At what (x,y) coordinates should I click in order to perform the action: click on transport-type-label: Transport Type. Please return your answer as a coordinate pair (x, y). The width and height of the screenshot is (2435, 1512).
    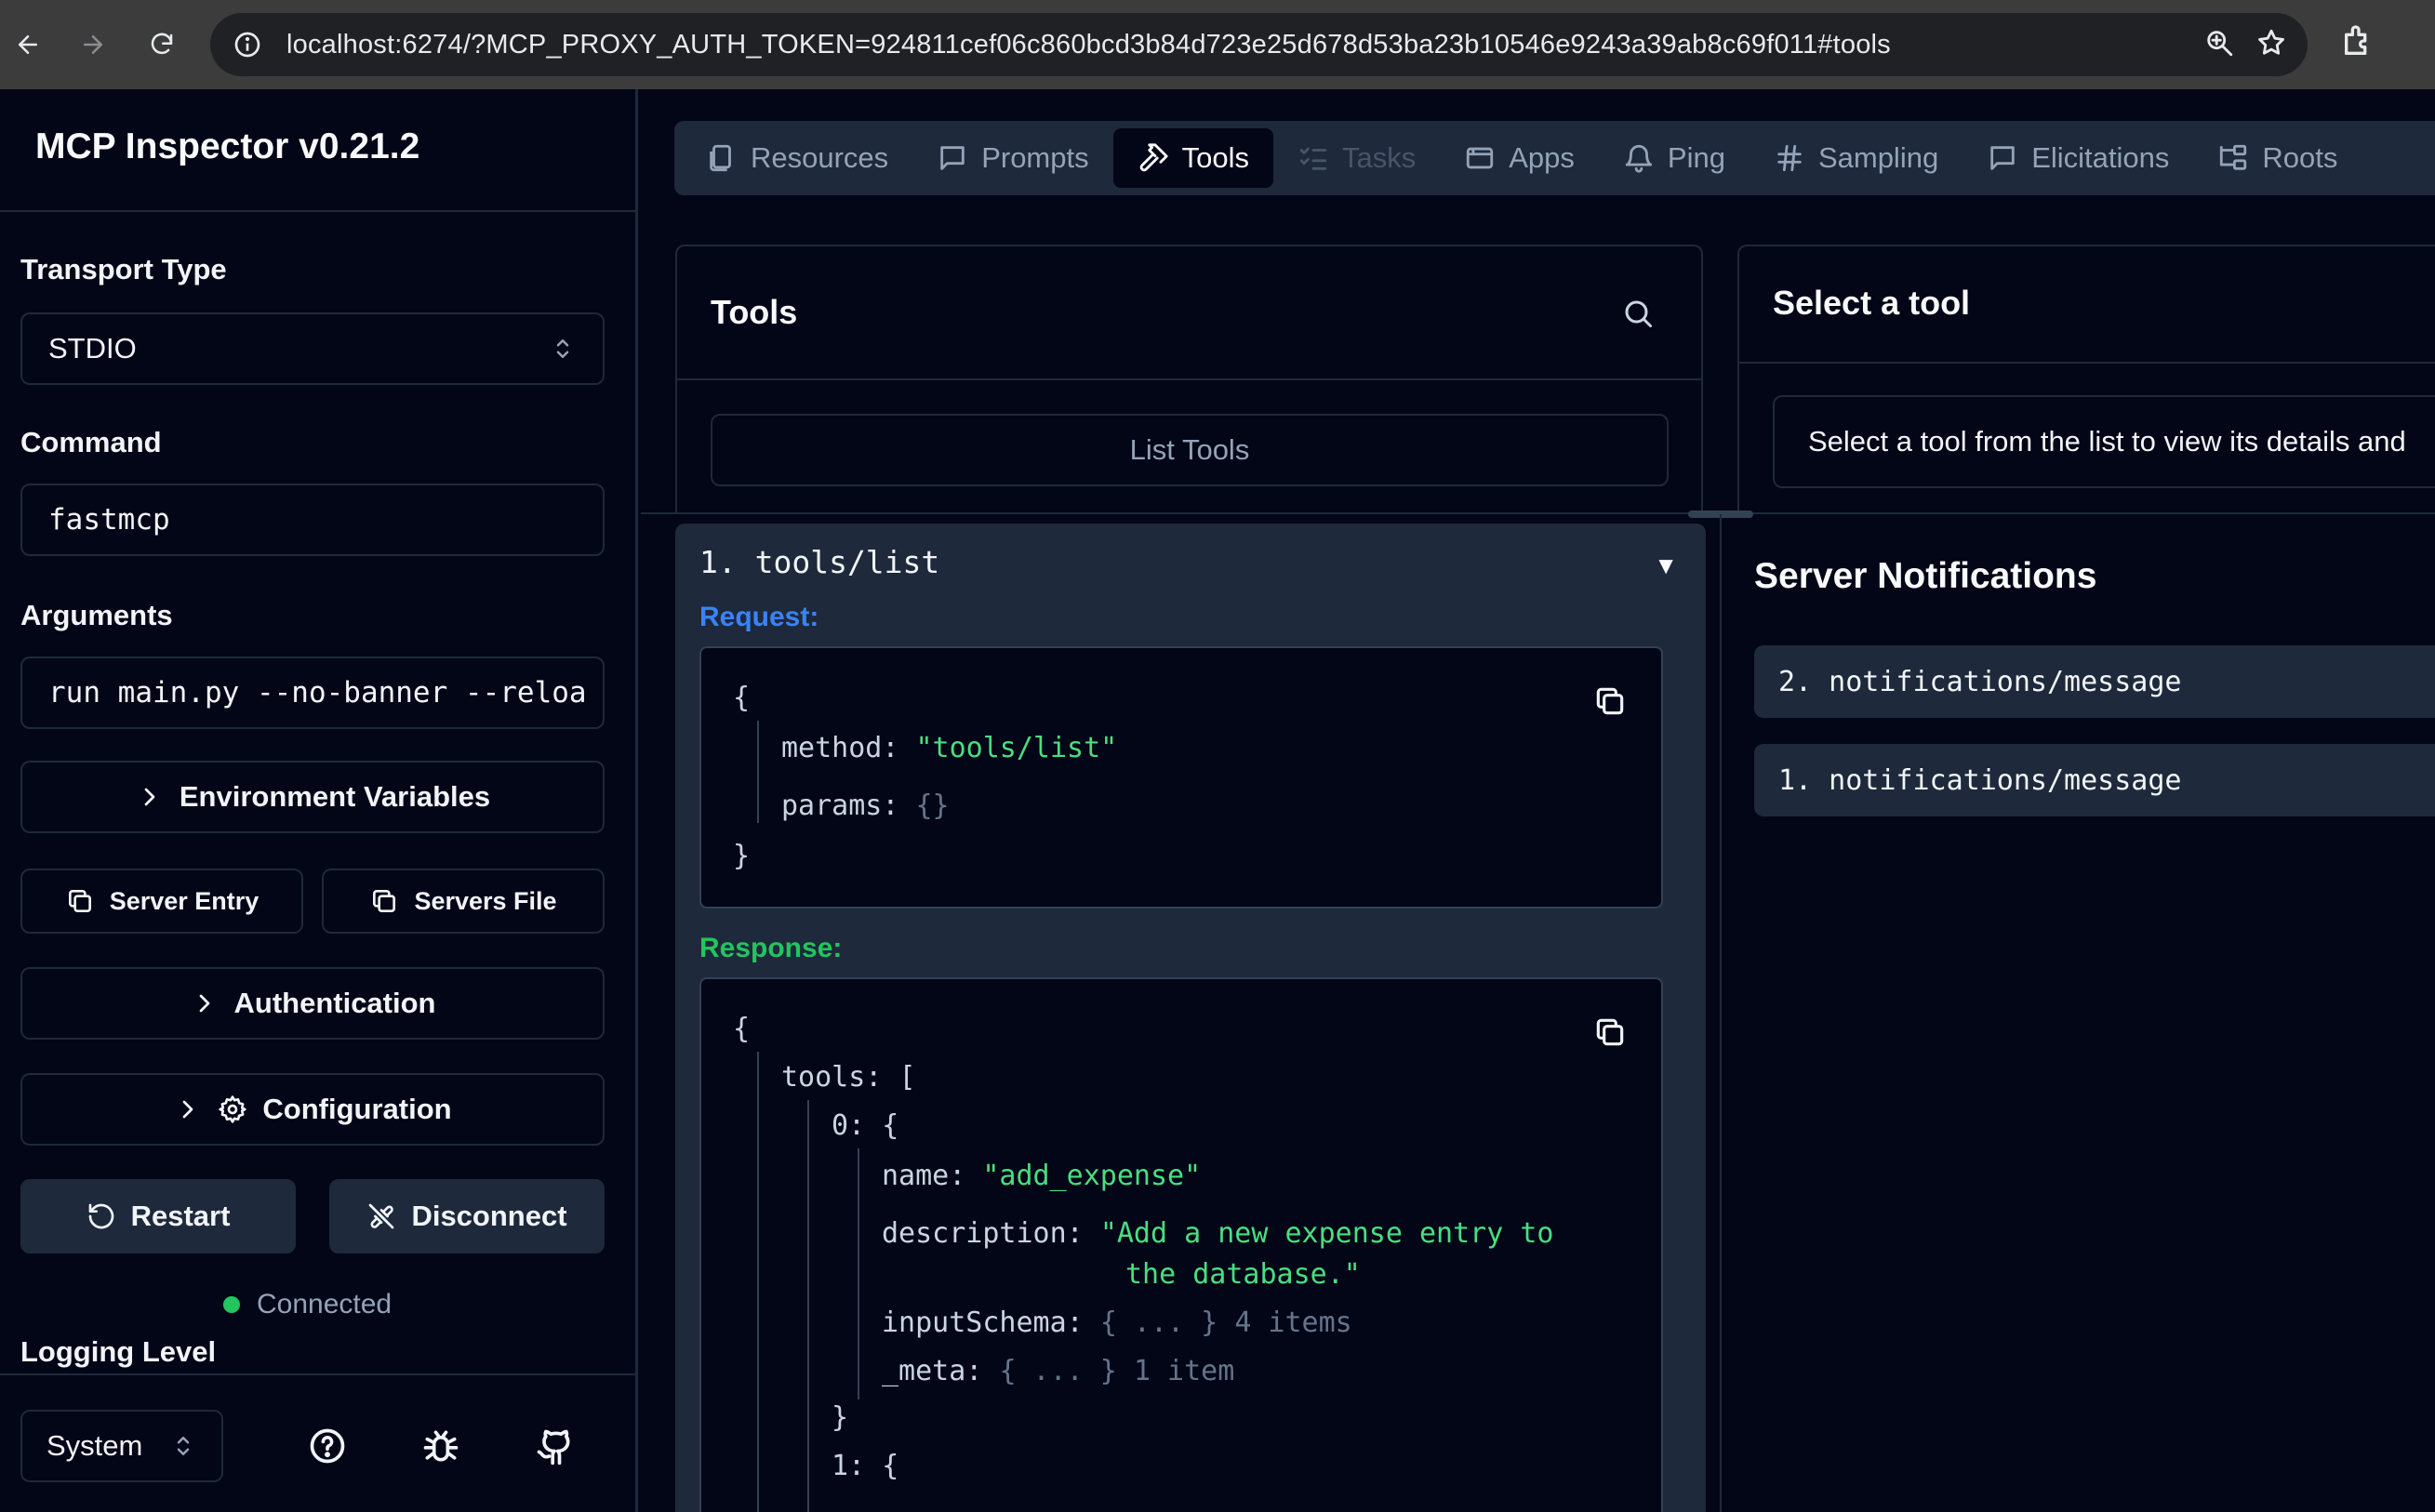
    Looking at the image, I should click on (123, 269).